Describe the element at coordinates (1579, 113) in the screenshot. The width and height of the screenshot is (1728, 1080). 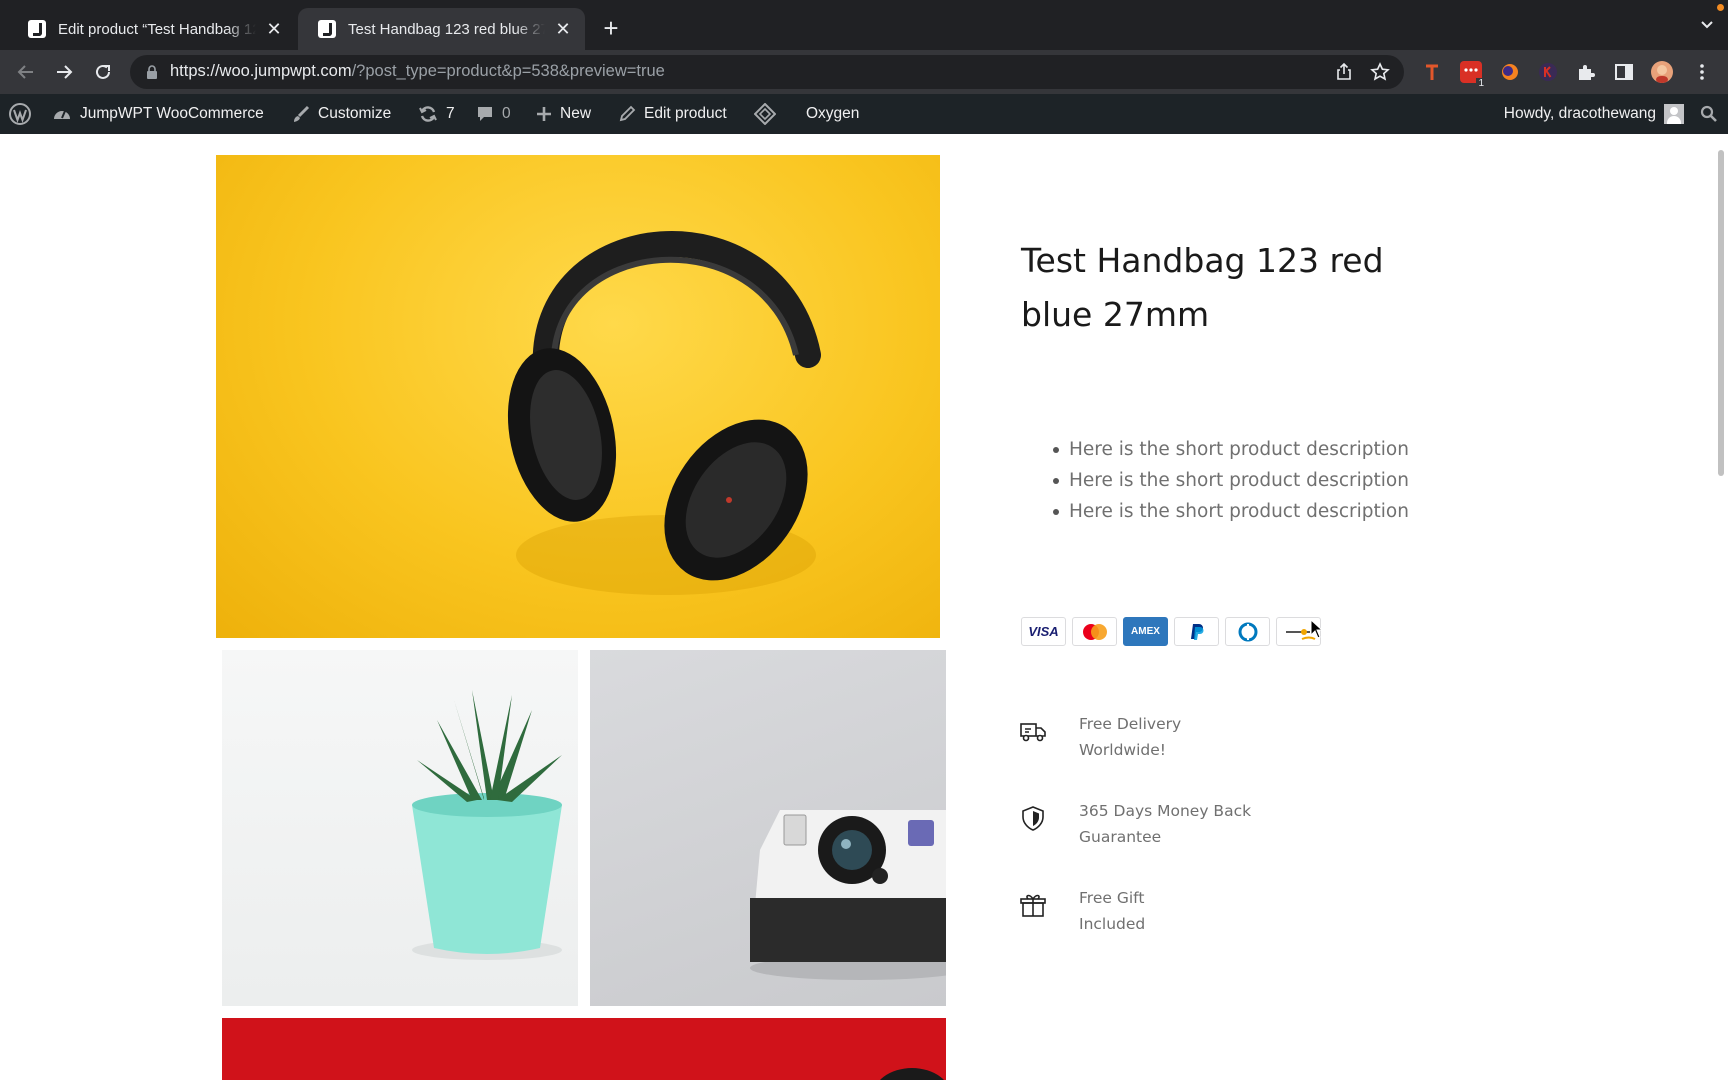
I see `howdy-label: Howdy, dracothewang` at that location.